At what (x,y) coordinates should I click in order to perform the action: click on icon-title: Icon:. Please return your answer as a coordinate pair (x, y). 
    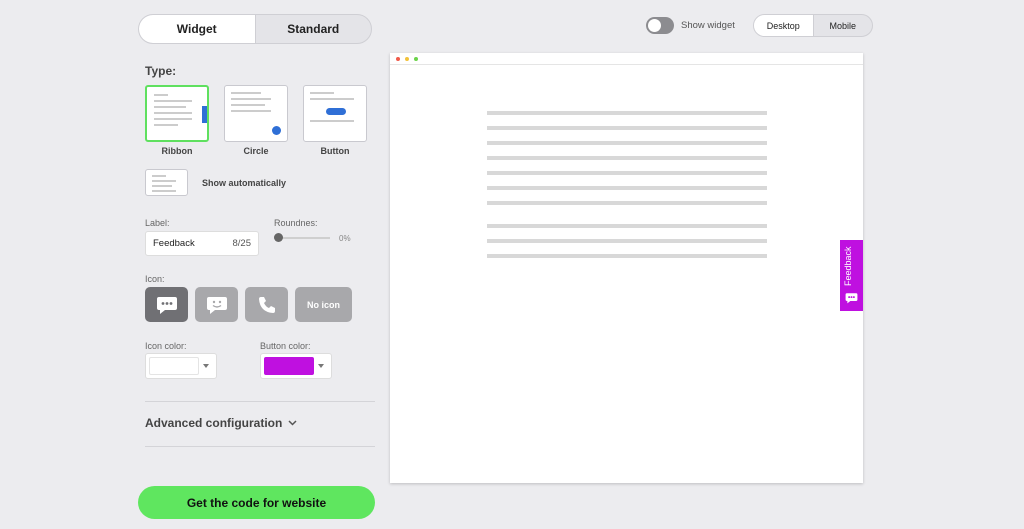
    Looking at the image, I should click on (155, 279).